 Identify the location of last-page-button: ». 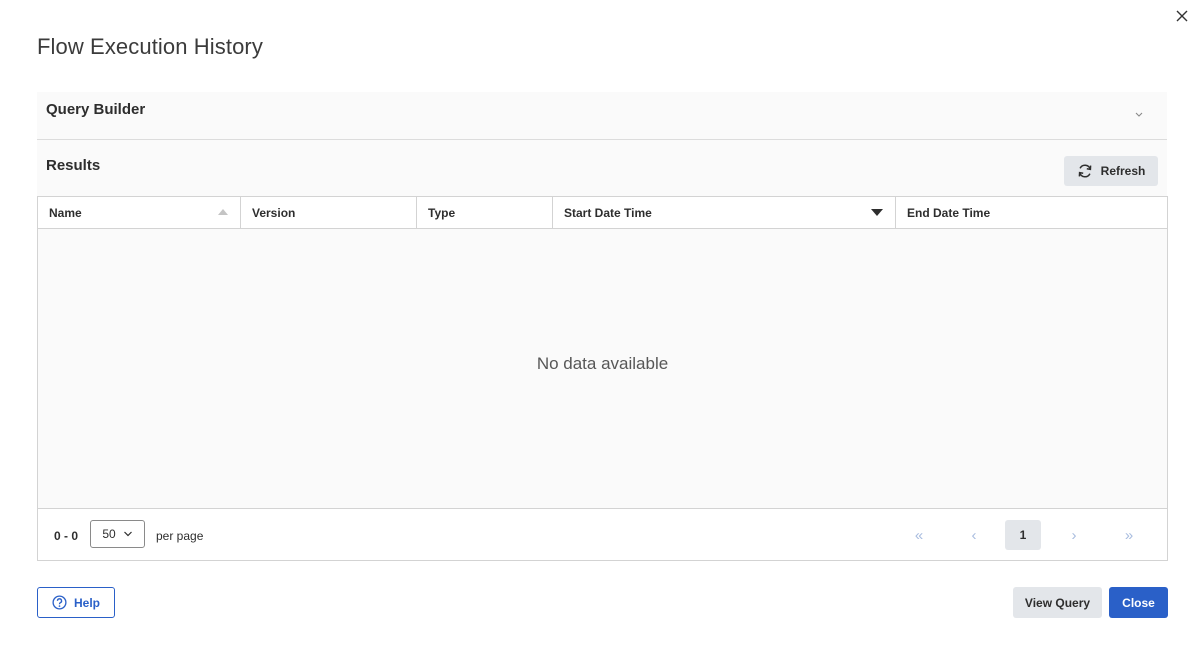
(1129, 535).